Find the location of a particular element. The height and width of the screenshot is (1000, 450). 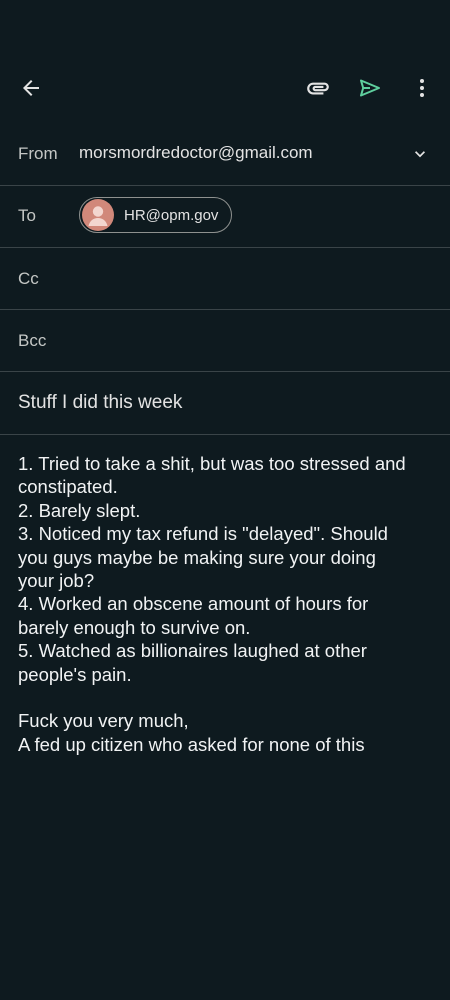

more-vert-icon is located at coordinates (422, 88).